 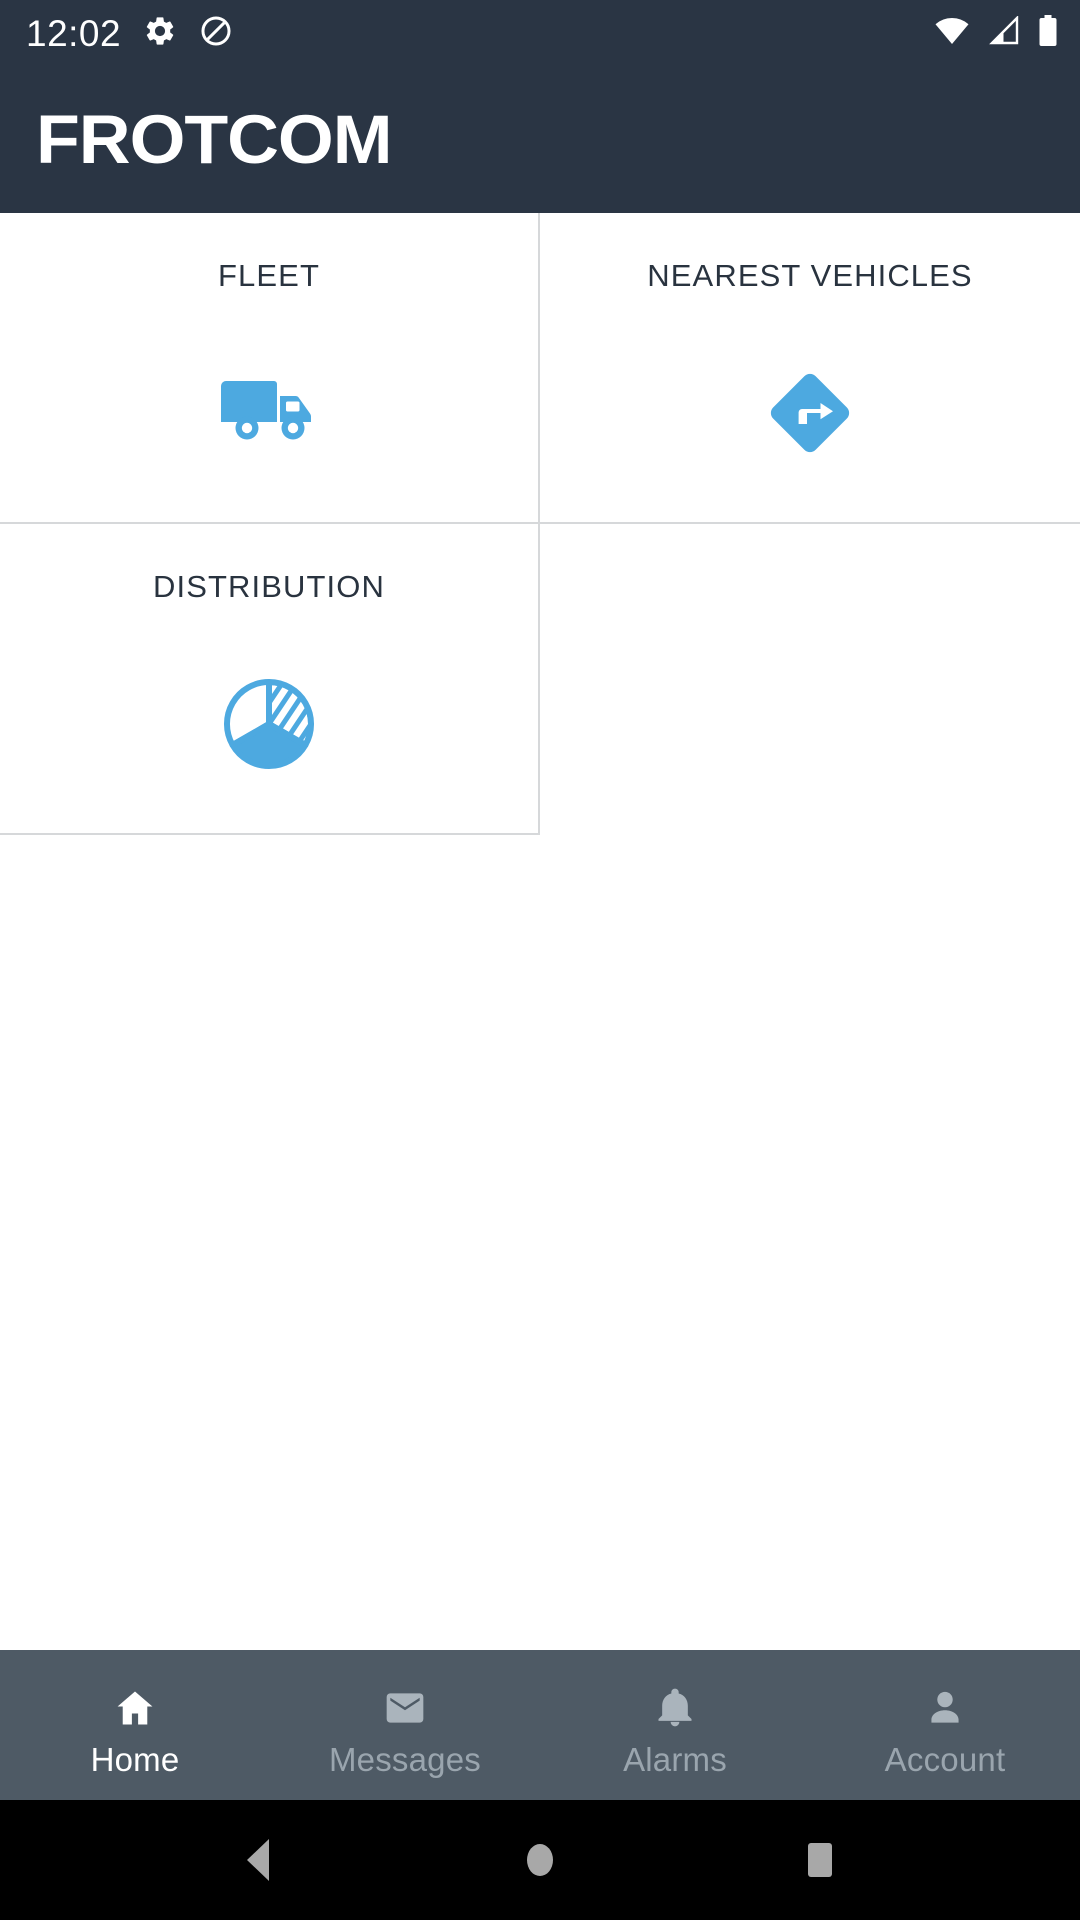 I want to click on status-bar: 12:02, so click(x=540, y=33).